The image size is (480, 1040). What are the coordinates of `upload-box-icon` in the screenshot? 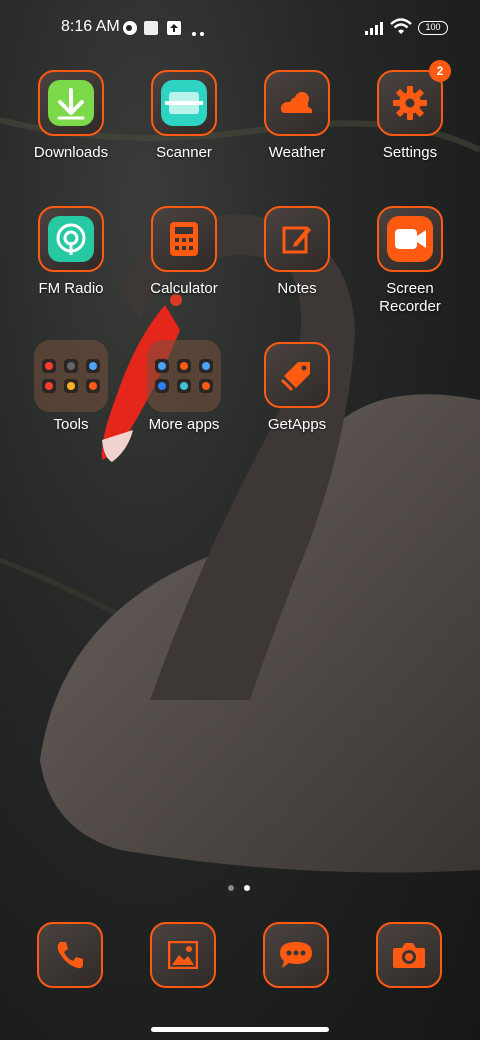 It's located at (174, 30).